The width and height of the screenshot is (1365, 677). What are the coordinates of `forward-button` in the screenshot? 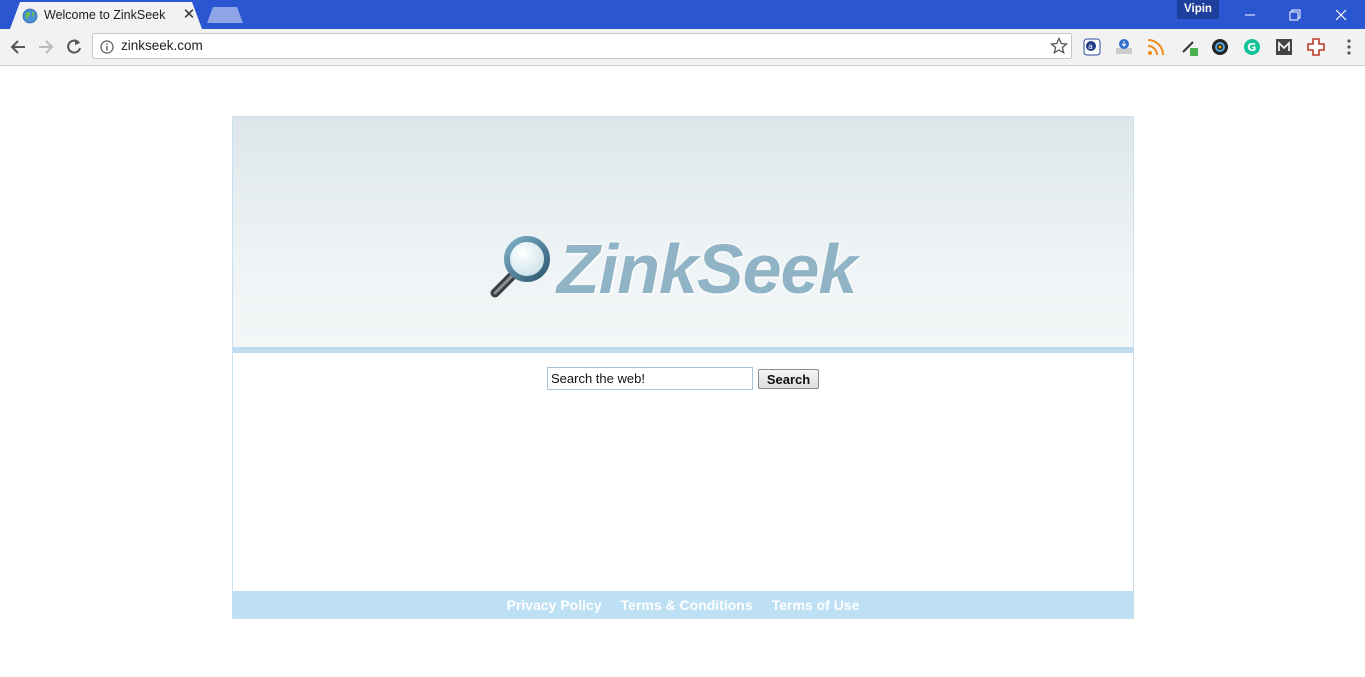 It's located at (46, 47).